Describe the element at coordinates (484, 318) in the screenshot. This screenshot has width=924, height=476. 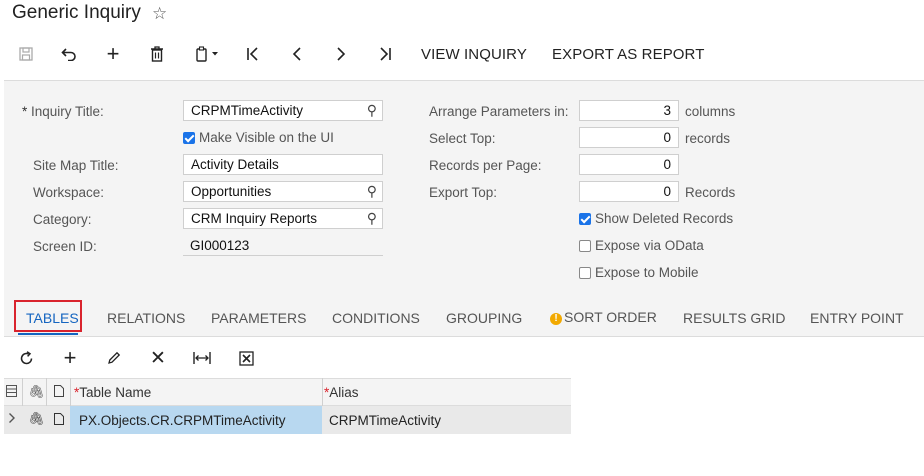
I see `tab-grouping: GROUPING` at that location.